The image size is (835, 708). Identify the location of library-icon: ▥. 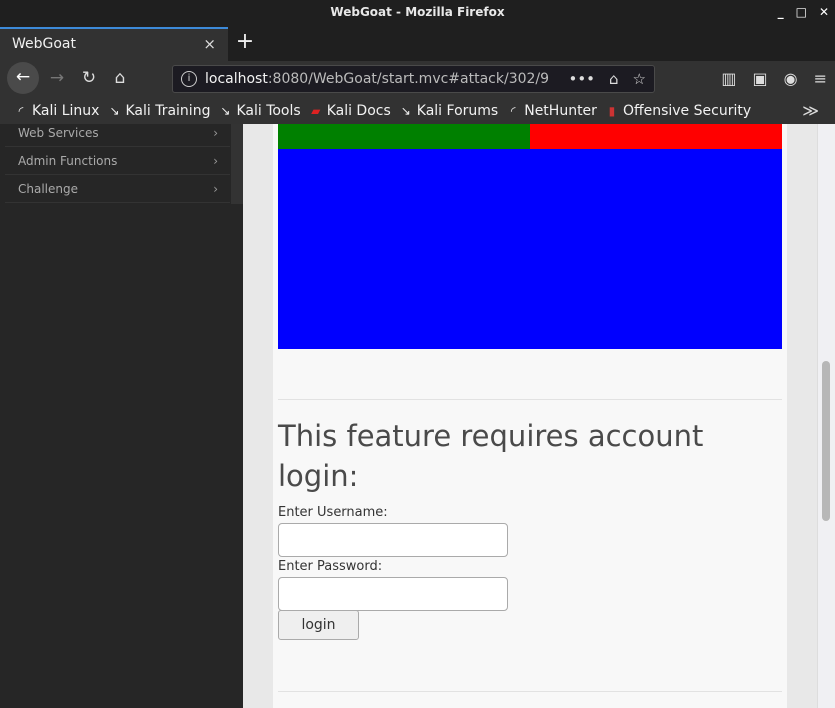
(728, 79).